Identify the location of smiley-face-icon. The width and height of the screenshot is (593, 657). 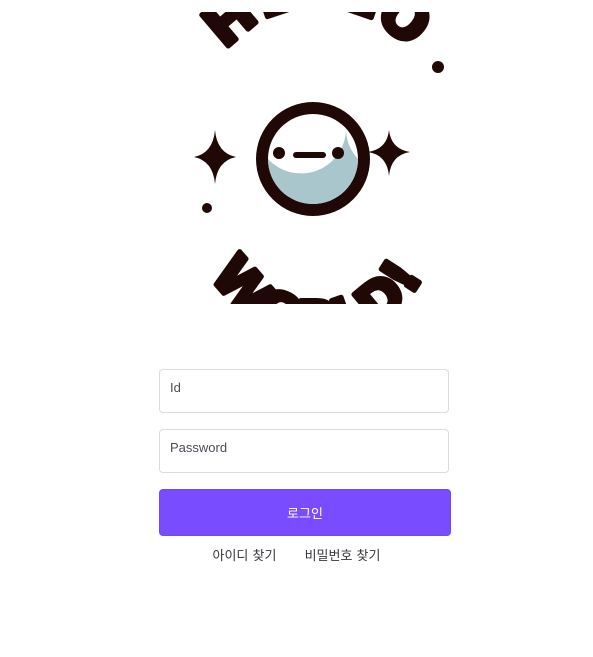
(313, 159).